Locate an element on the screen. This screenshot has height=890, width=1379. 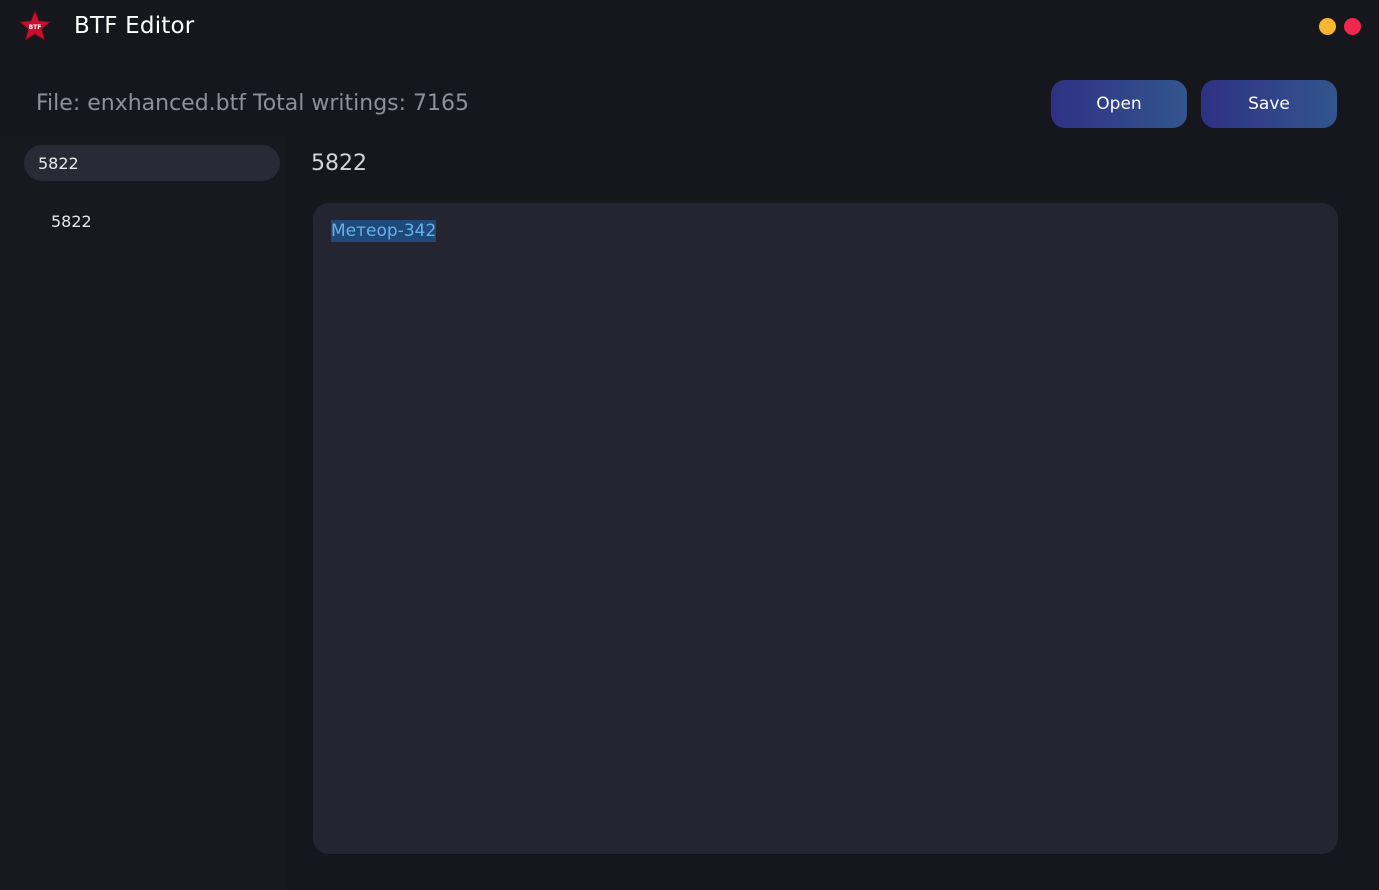
file-info: File: enxhanced.btf Total writings: 7165 is located at coordinates (252, 103).